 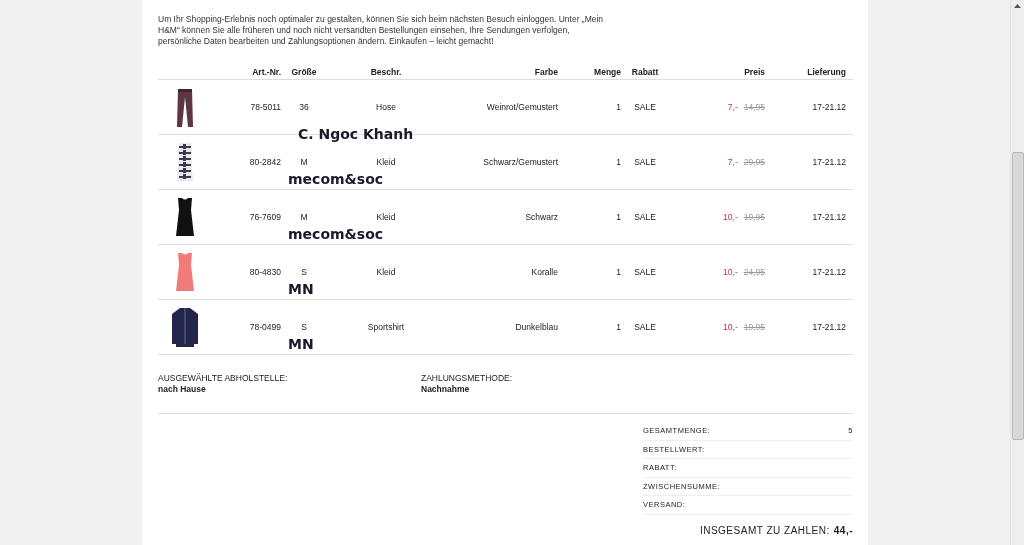 What do you see at coordinates (1017, 6) in the screenshot?
I see `scroll-up-icon` at bounding box center [1017, 6].